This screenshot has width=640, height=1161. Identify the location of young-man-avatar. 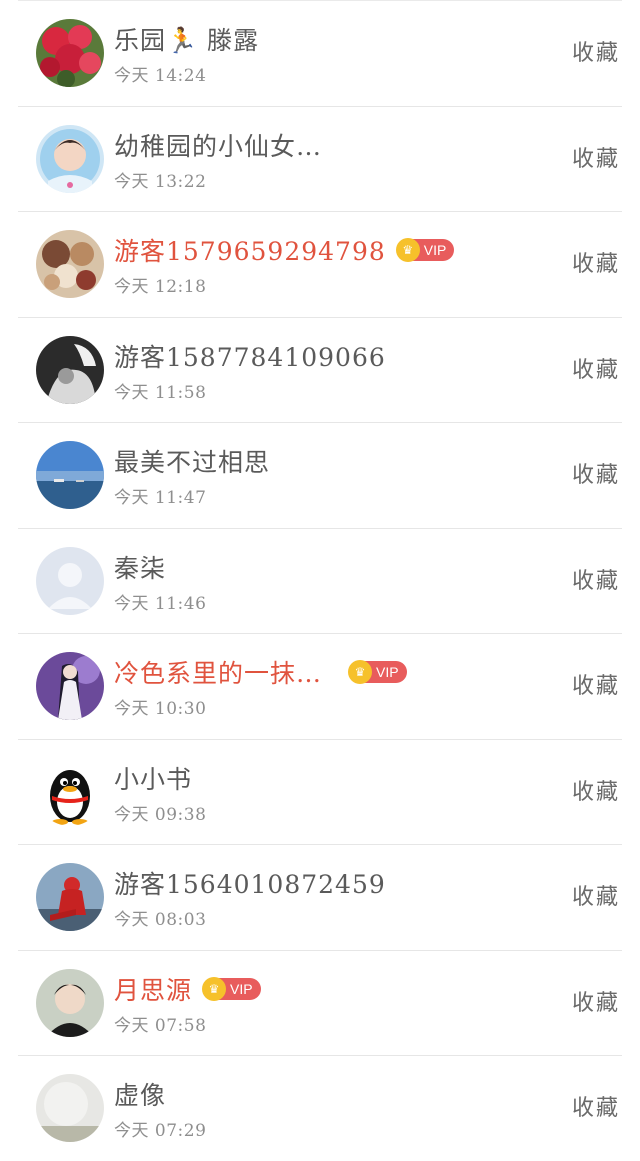
(70, 1002).